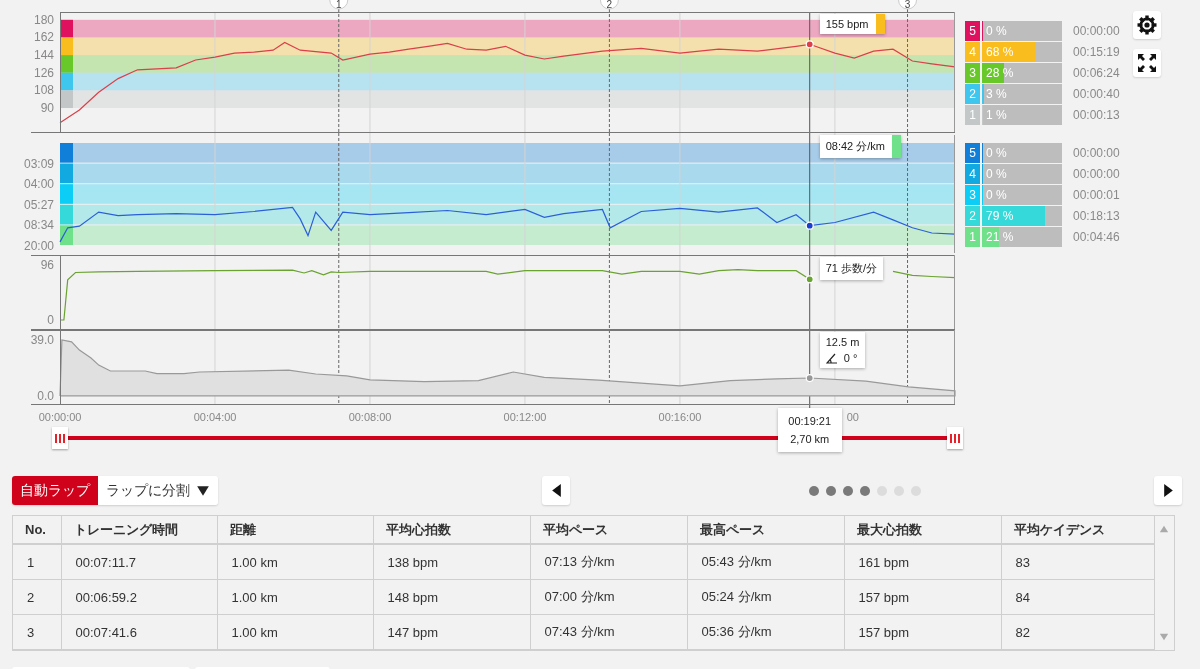 Image resolution: width=1200 pixels, height=669 pixels. Describe the element at coordinates (215, 417) in the screenshot. I see `axis-label: 00:04:00` at that location.